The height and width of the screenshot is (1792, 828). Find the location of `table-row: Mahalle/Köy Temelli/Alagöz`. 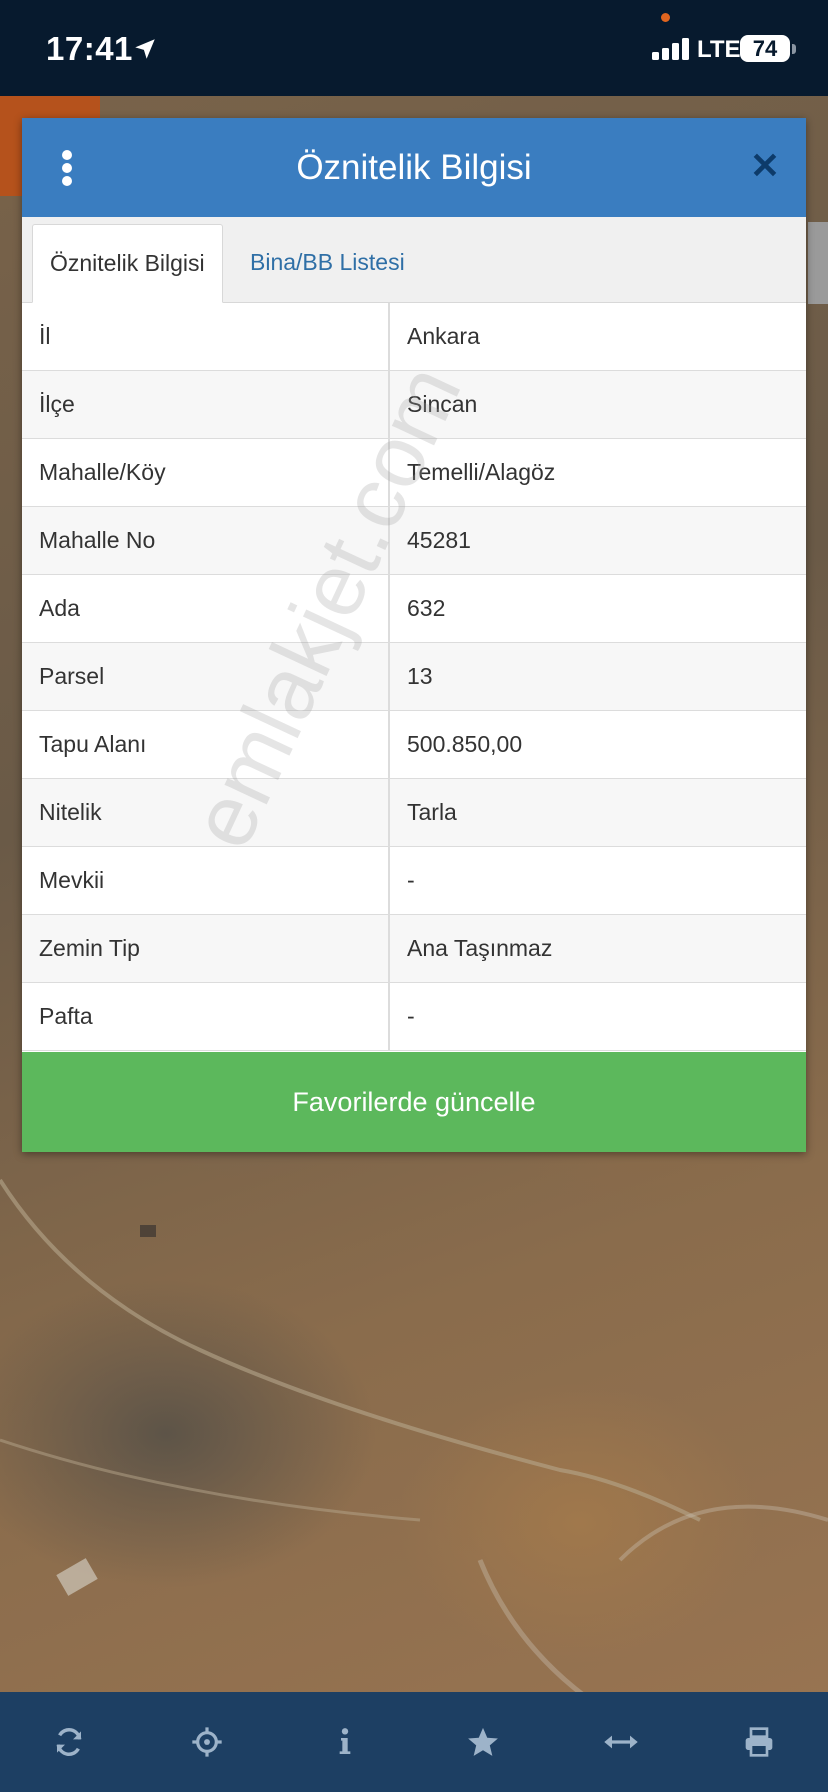

table-row: Mahalle/Köy Temelli/Alagöz is located at coordinates (414, 472).